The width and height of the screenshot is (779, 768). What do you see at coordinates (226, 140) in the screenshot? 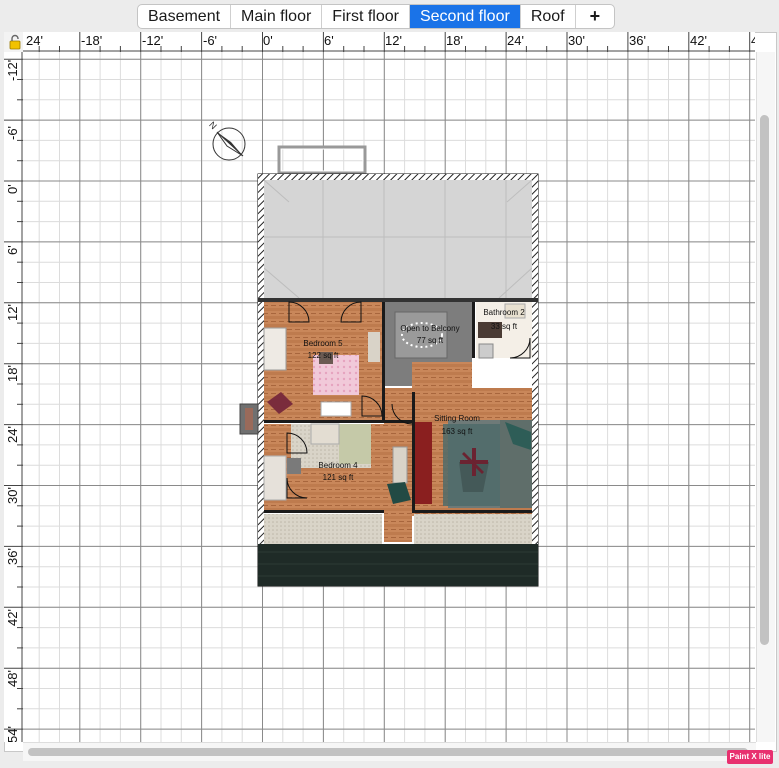
I see `compass-icon: N` at bounding box center [226, 140].